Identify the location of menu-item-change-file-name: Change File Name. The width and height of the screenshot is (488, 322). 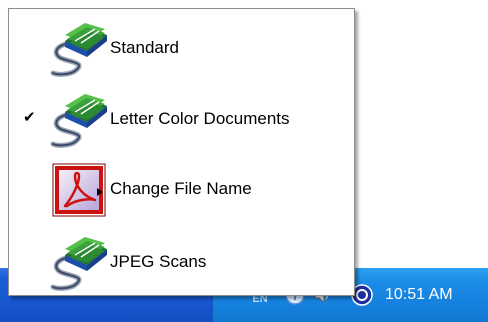
(181, 189).